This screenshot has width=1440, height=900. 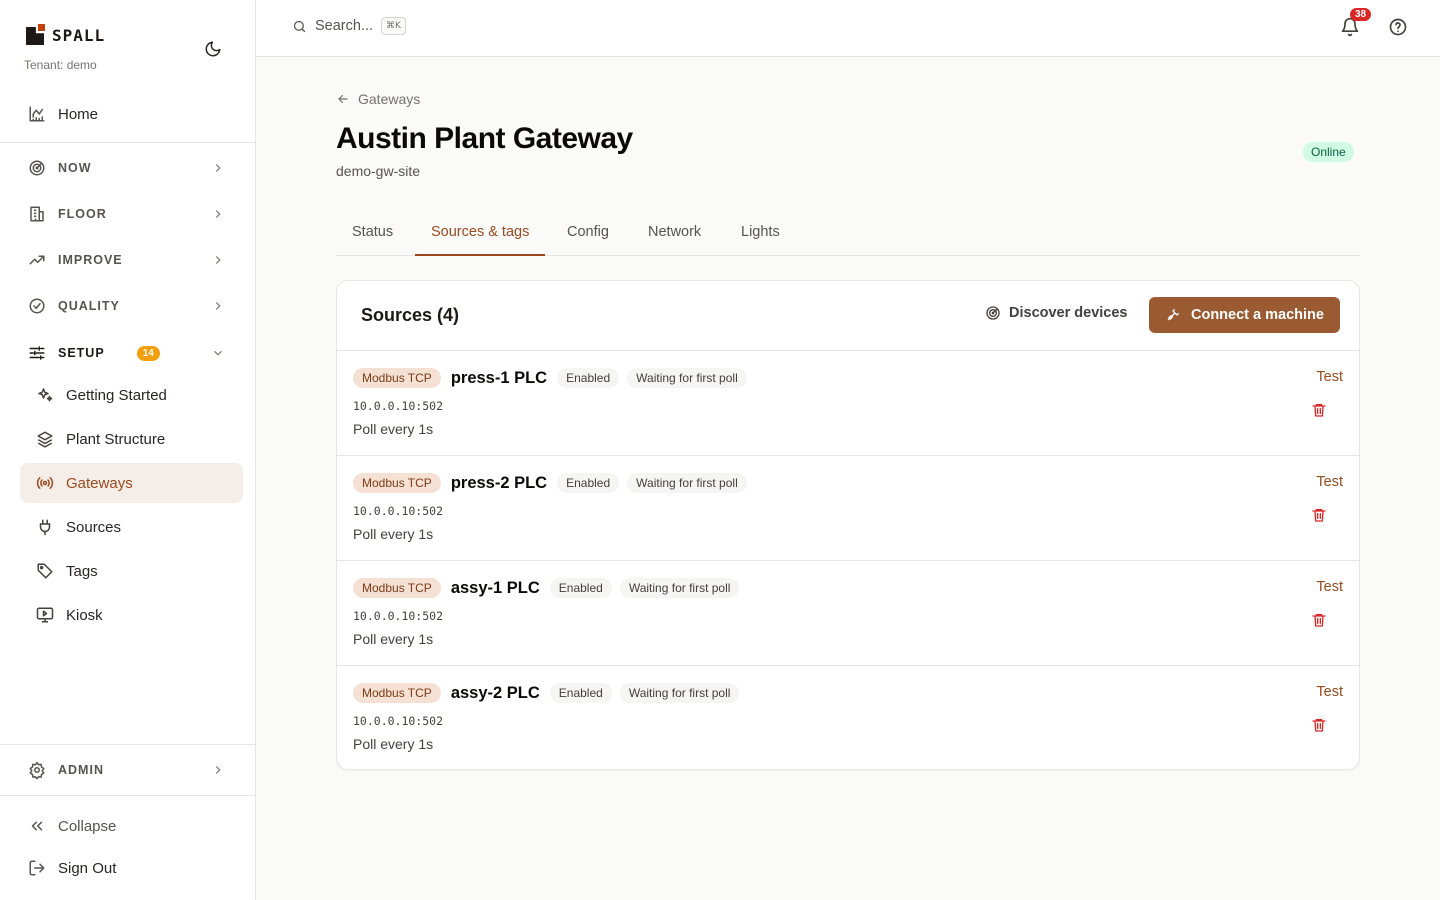 I want to click on notifications-button: 38, so click(x=1356, y=23).